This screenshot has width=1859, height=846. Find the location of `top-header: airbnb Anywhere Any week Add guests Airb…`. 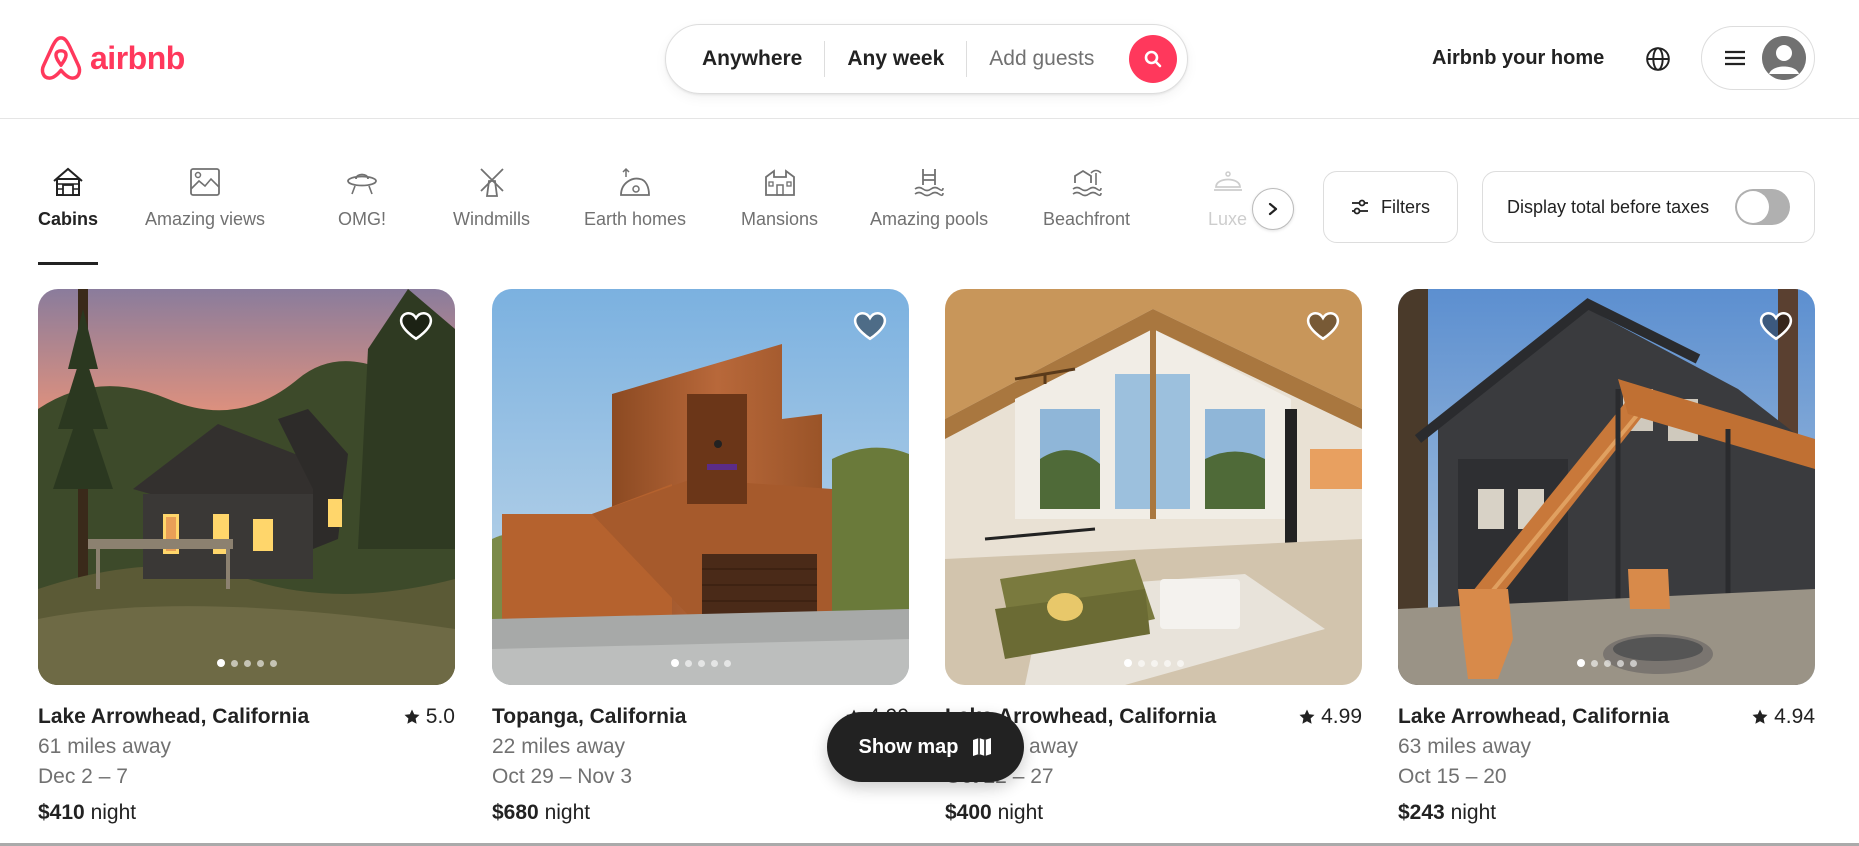

top-header: airbnb Anywhere Any week Add guests Airb… is located at coordinates (929, 59).